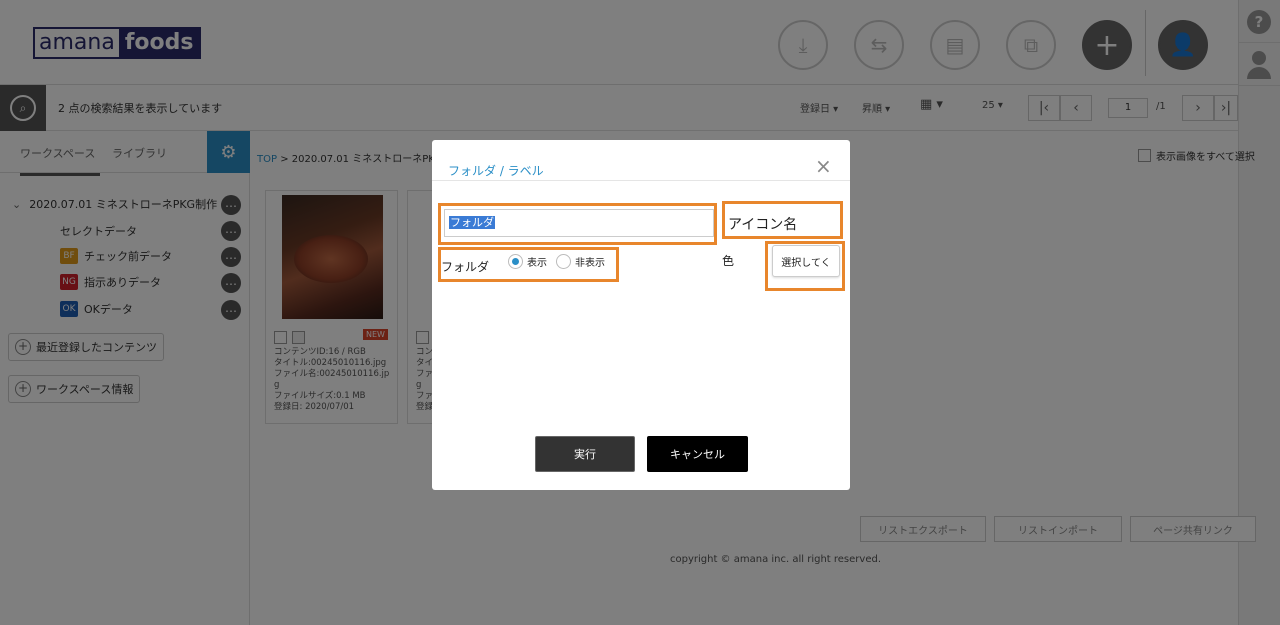 This screenshot has width=1280, height=625. What do you see at coordinates (697, 454) in the screenshot?
I see `cancel-button: キャンセル` at bounding box center [697, 454].